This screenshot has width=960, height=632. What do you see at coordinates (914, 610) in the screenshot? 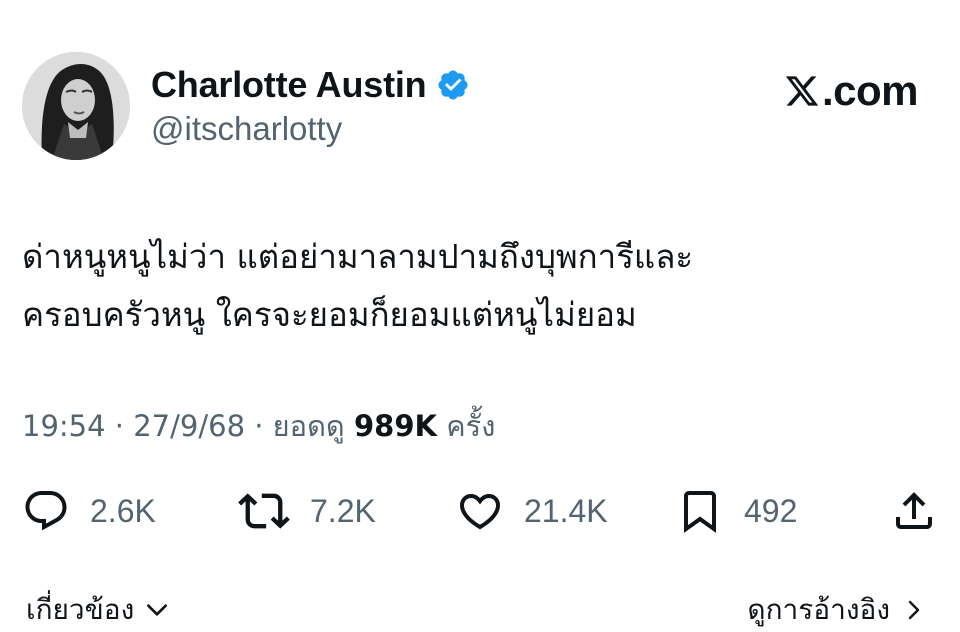
I see `chevron-right-icon` at bounding box center [914, 610].